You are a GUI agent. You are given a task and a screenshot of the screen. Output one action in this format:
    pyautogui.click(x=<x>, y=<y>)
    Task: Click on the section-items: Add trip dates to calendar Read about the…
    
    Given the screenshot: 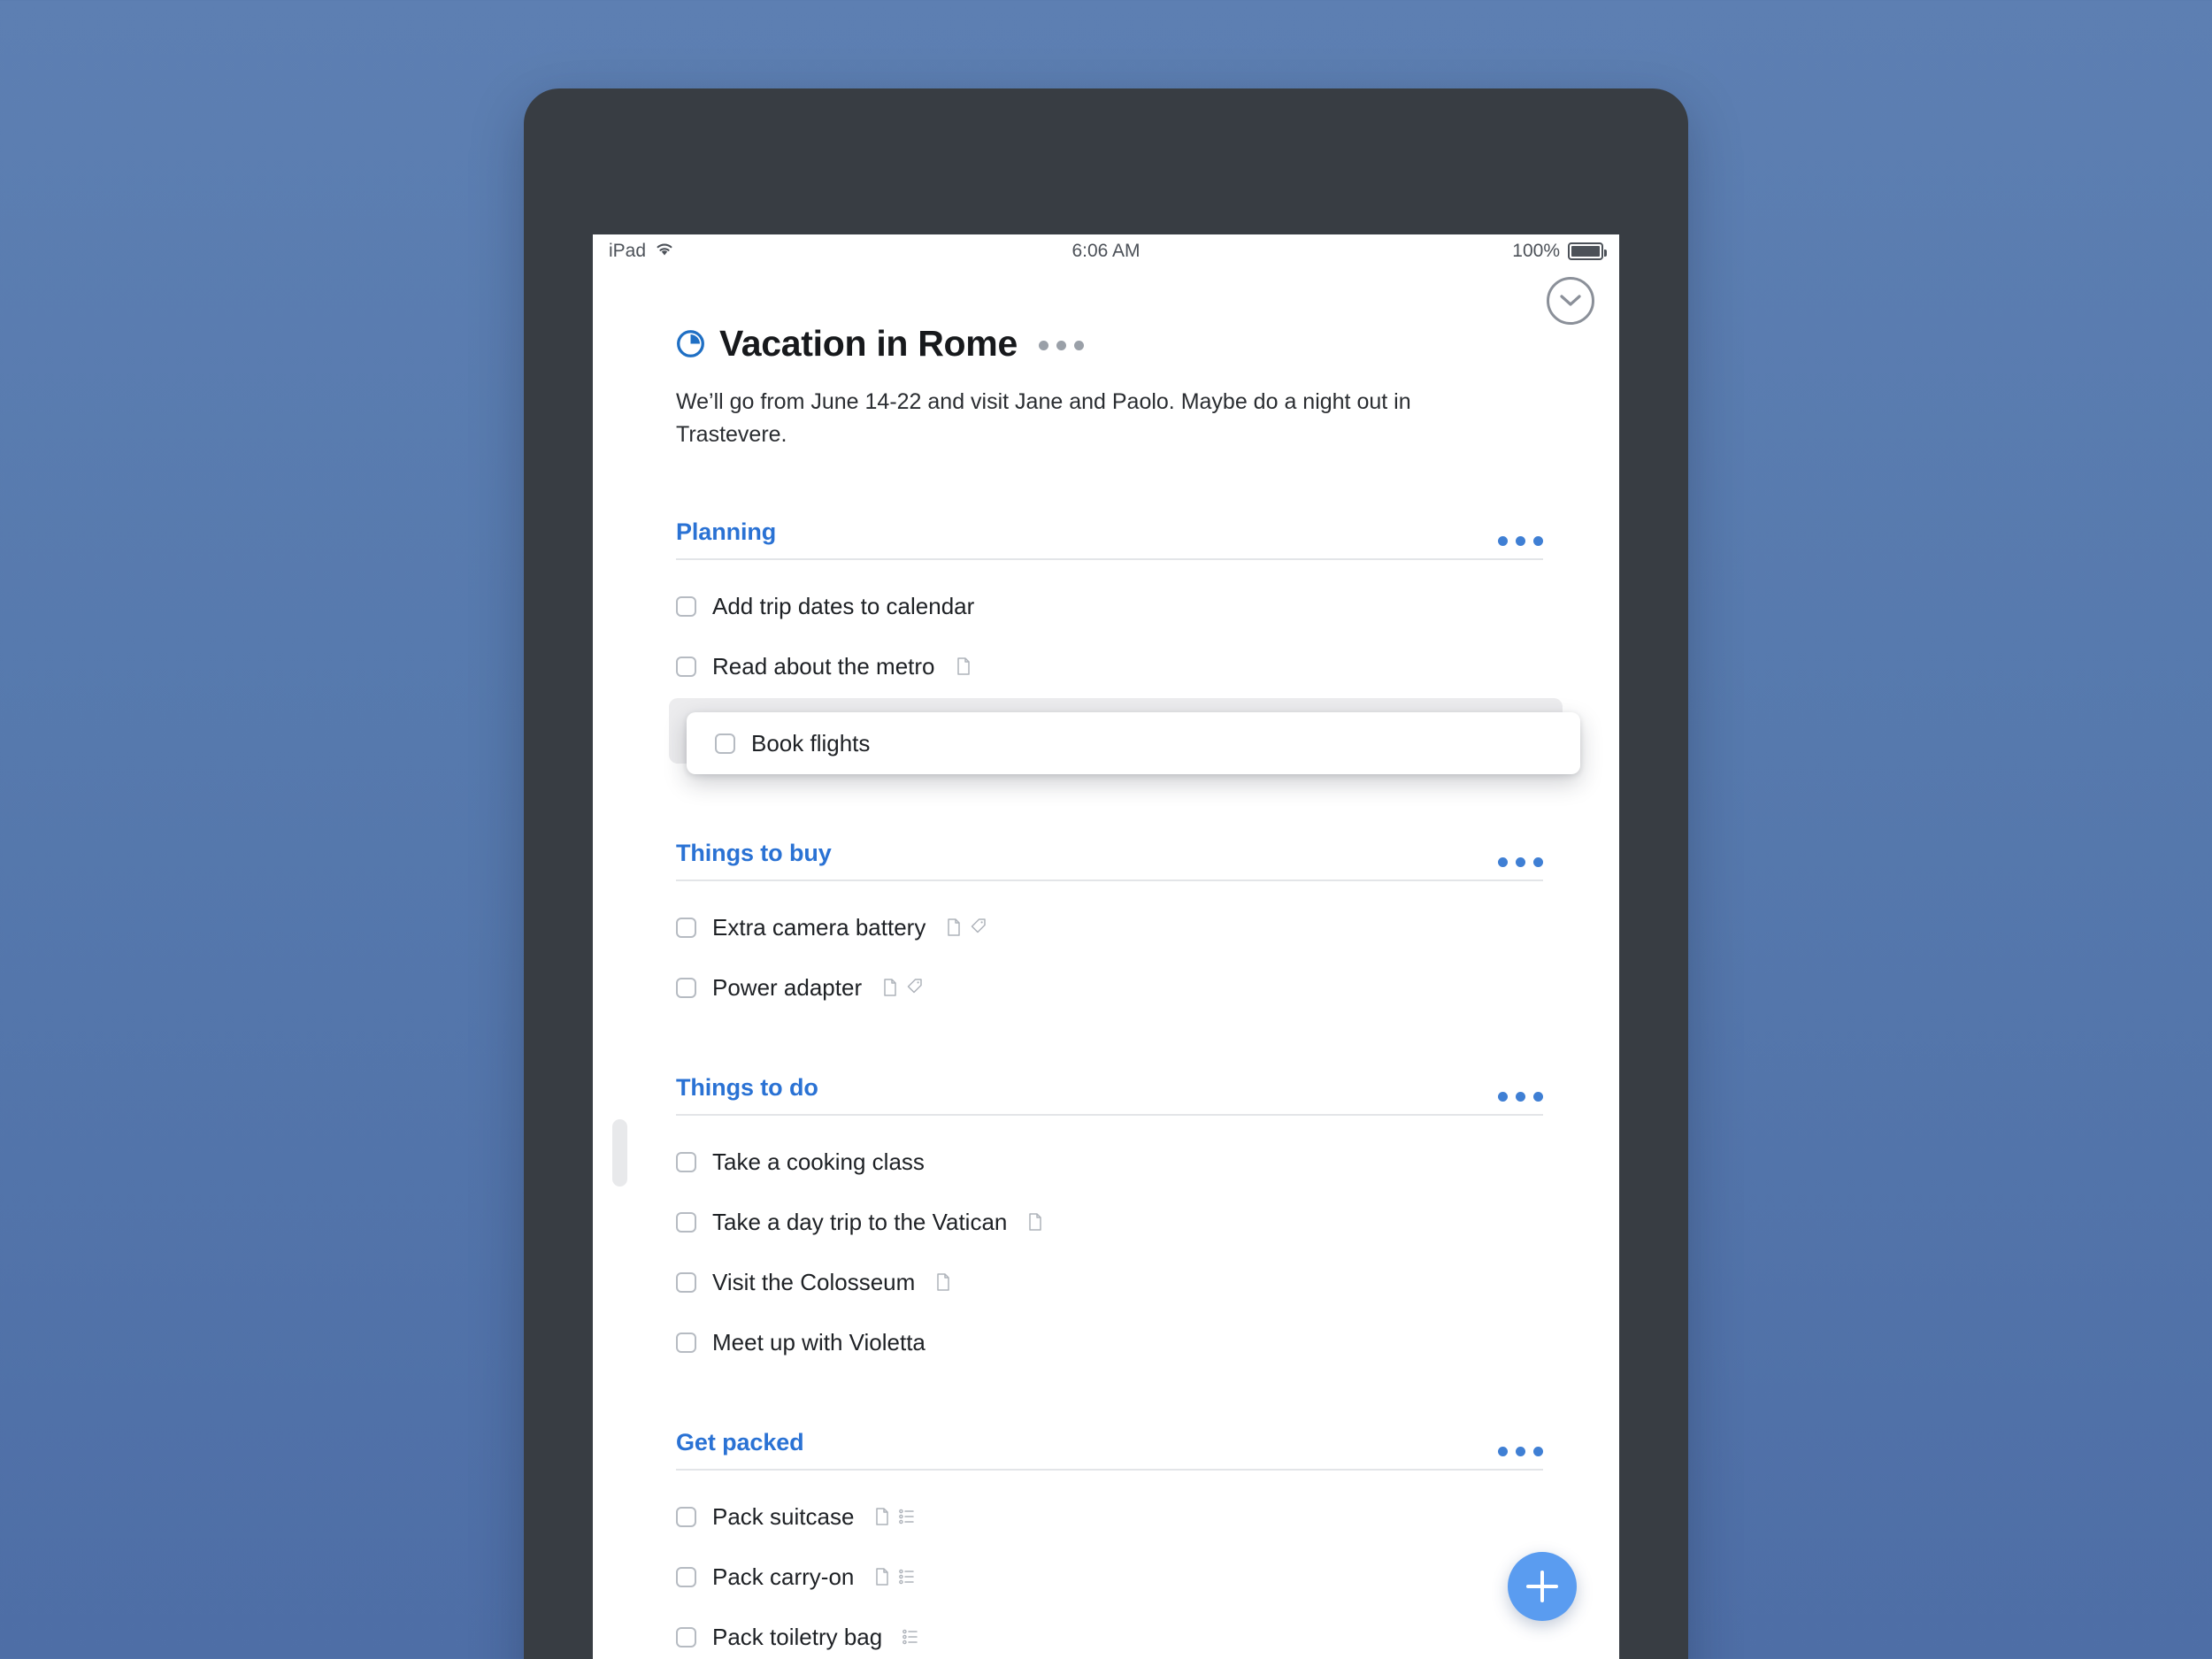 What is the action you would take?
    pyautogui.click(x=1109, y=628)
    